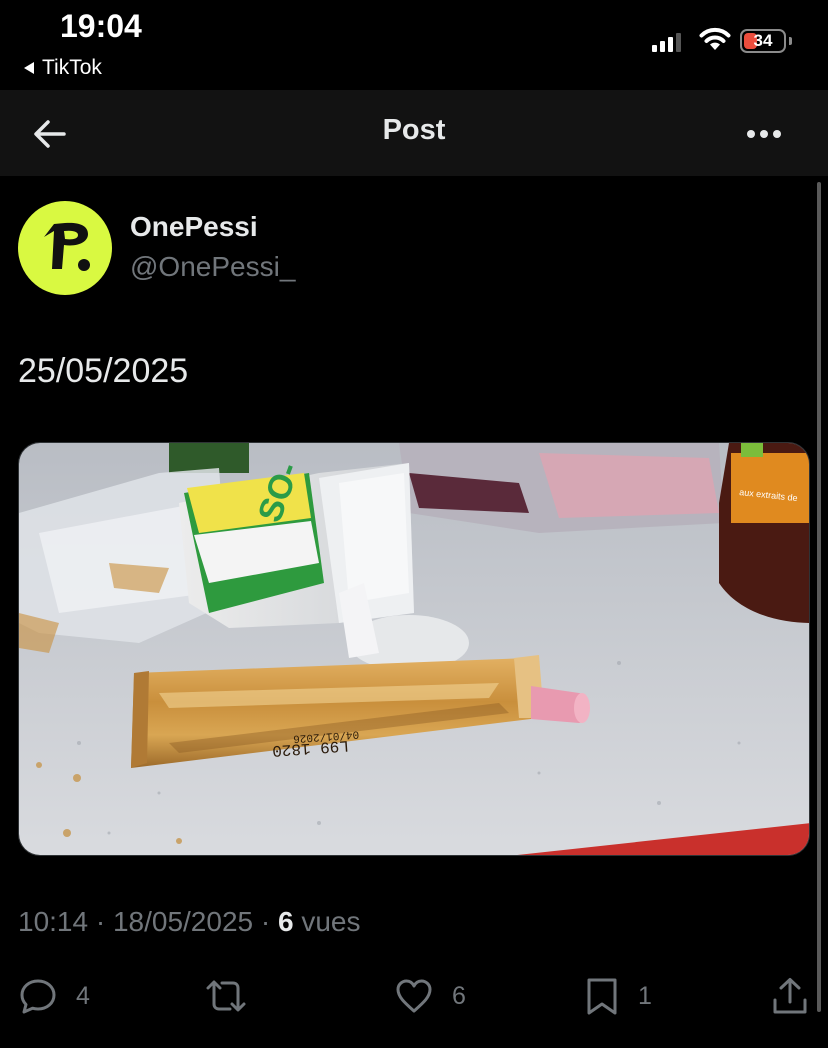 This screenshot has height=1048, width=828. I want to click on like-count: 6, so click(459, 995).